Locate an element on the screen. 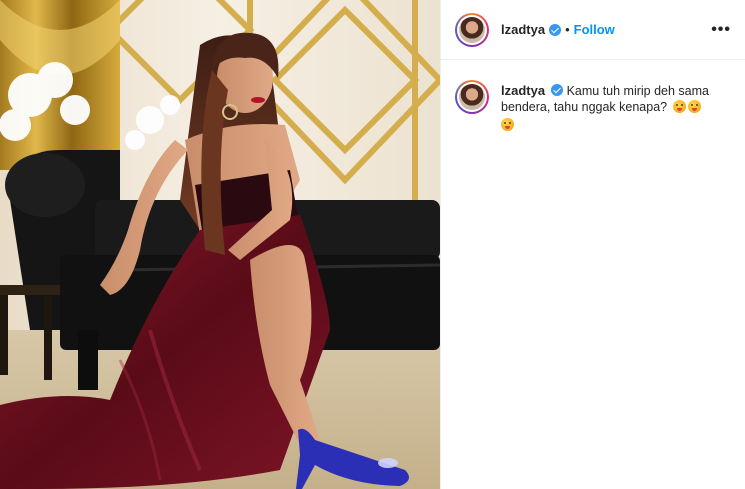  caption-username: lzadtya is located at coordinates (523, 90).